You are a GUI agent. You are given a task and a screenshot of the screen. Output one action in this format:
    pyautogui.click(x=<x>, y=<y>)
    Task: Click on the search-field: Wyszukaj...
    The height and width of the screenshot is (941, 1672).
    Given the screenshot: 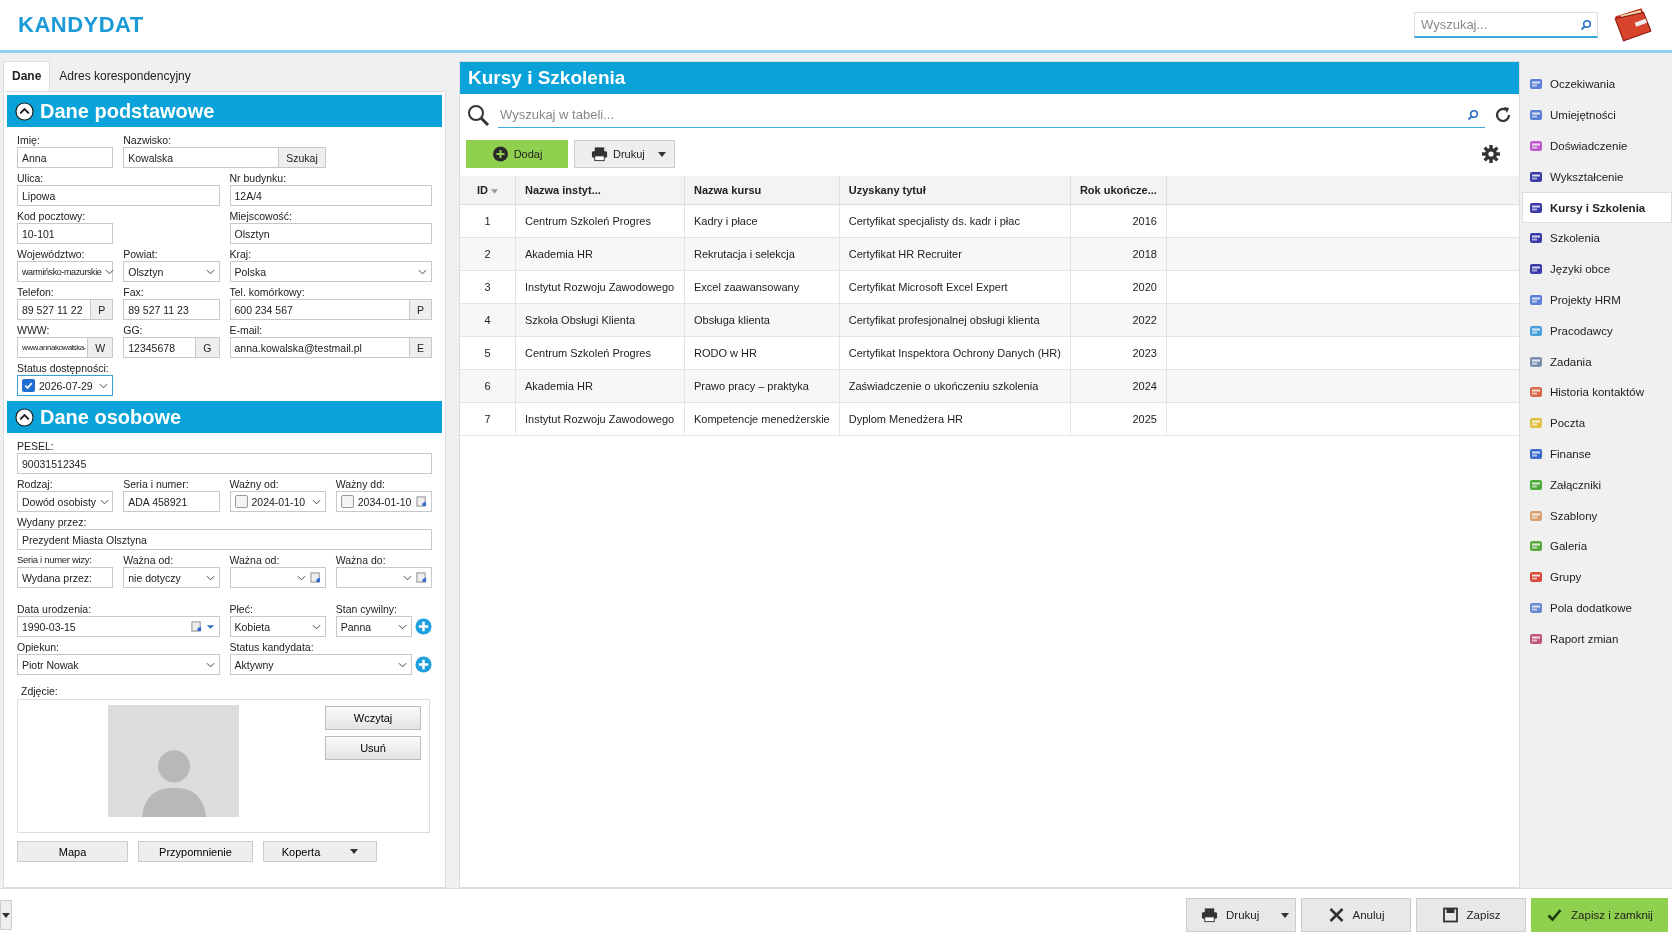 What is the action you would take?
    pyautogui.click(x=1506, y=25)
    